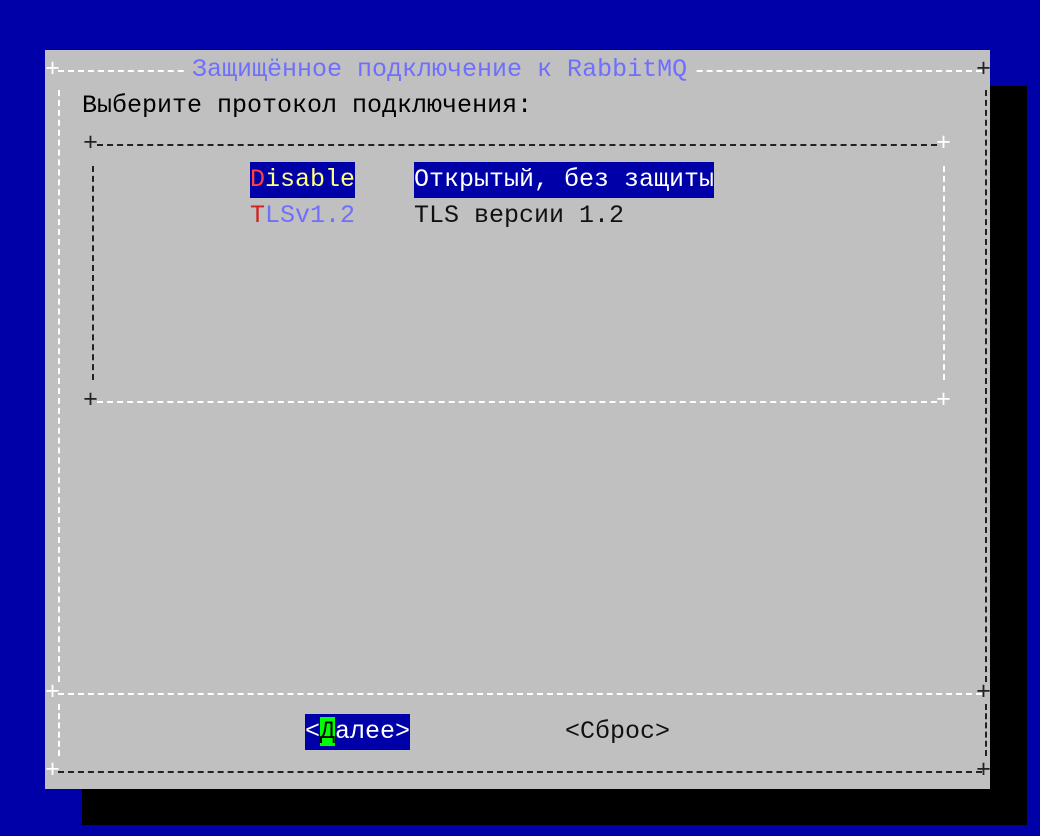 This screenshot has height=836, width=1040. Describe the element at coordinates (517, 402) in the screenshot. I see `menu-box-bottom` at that location.